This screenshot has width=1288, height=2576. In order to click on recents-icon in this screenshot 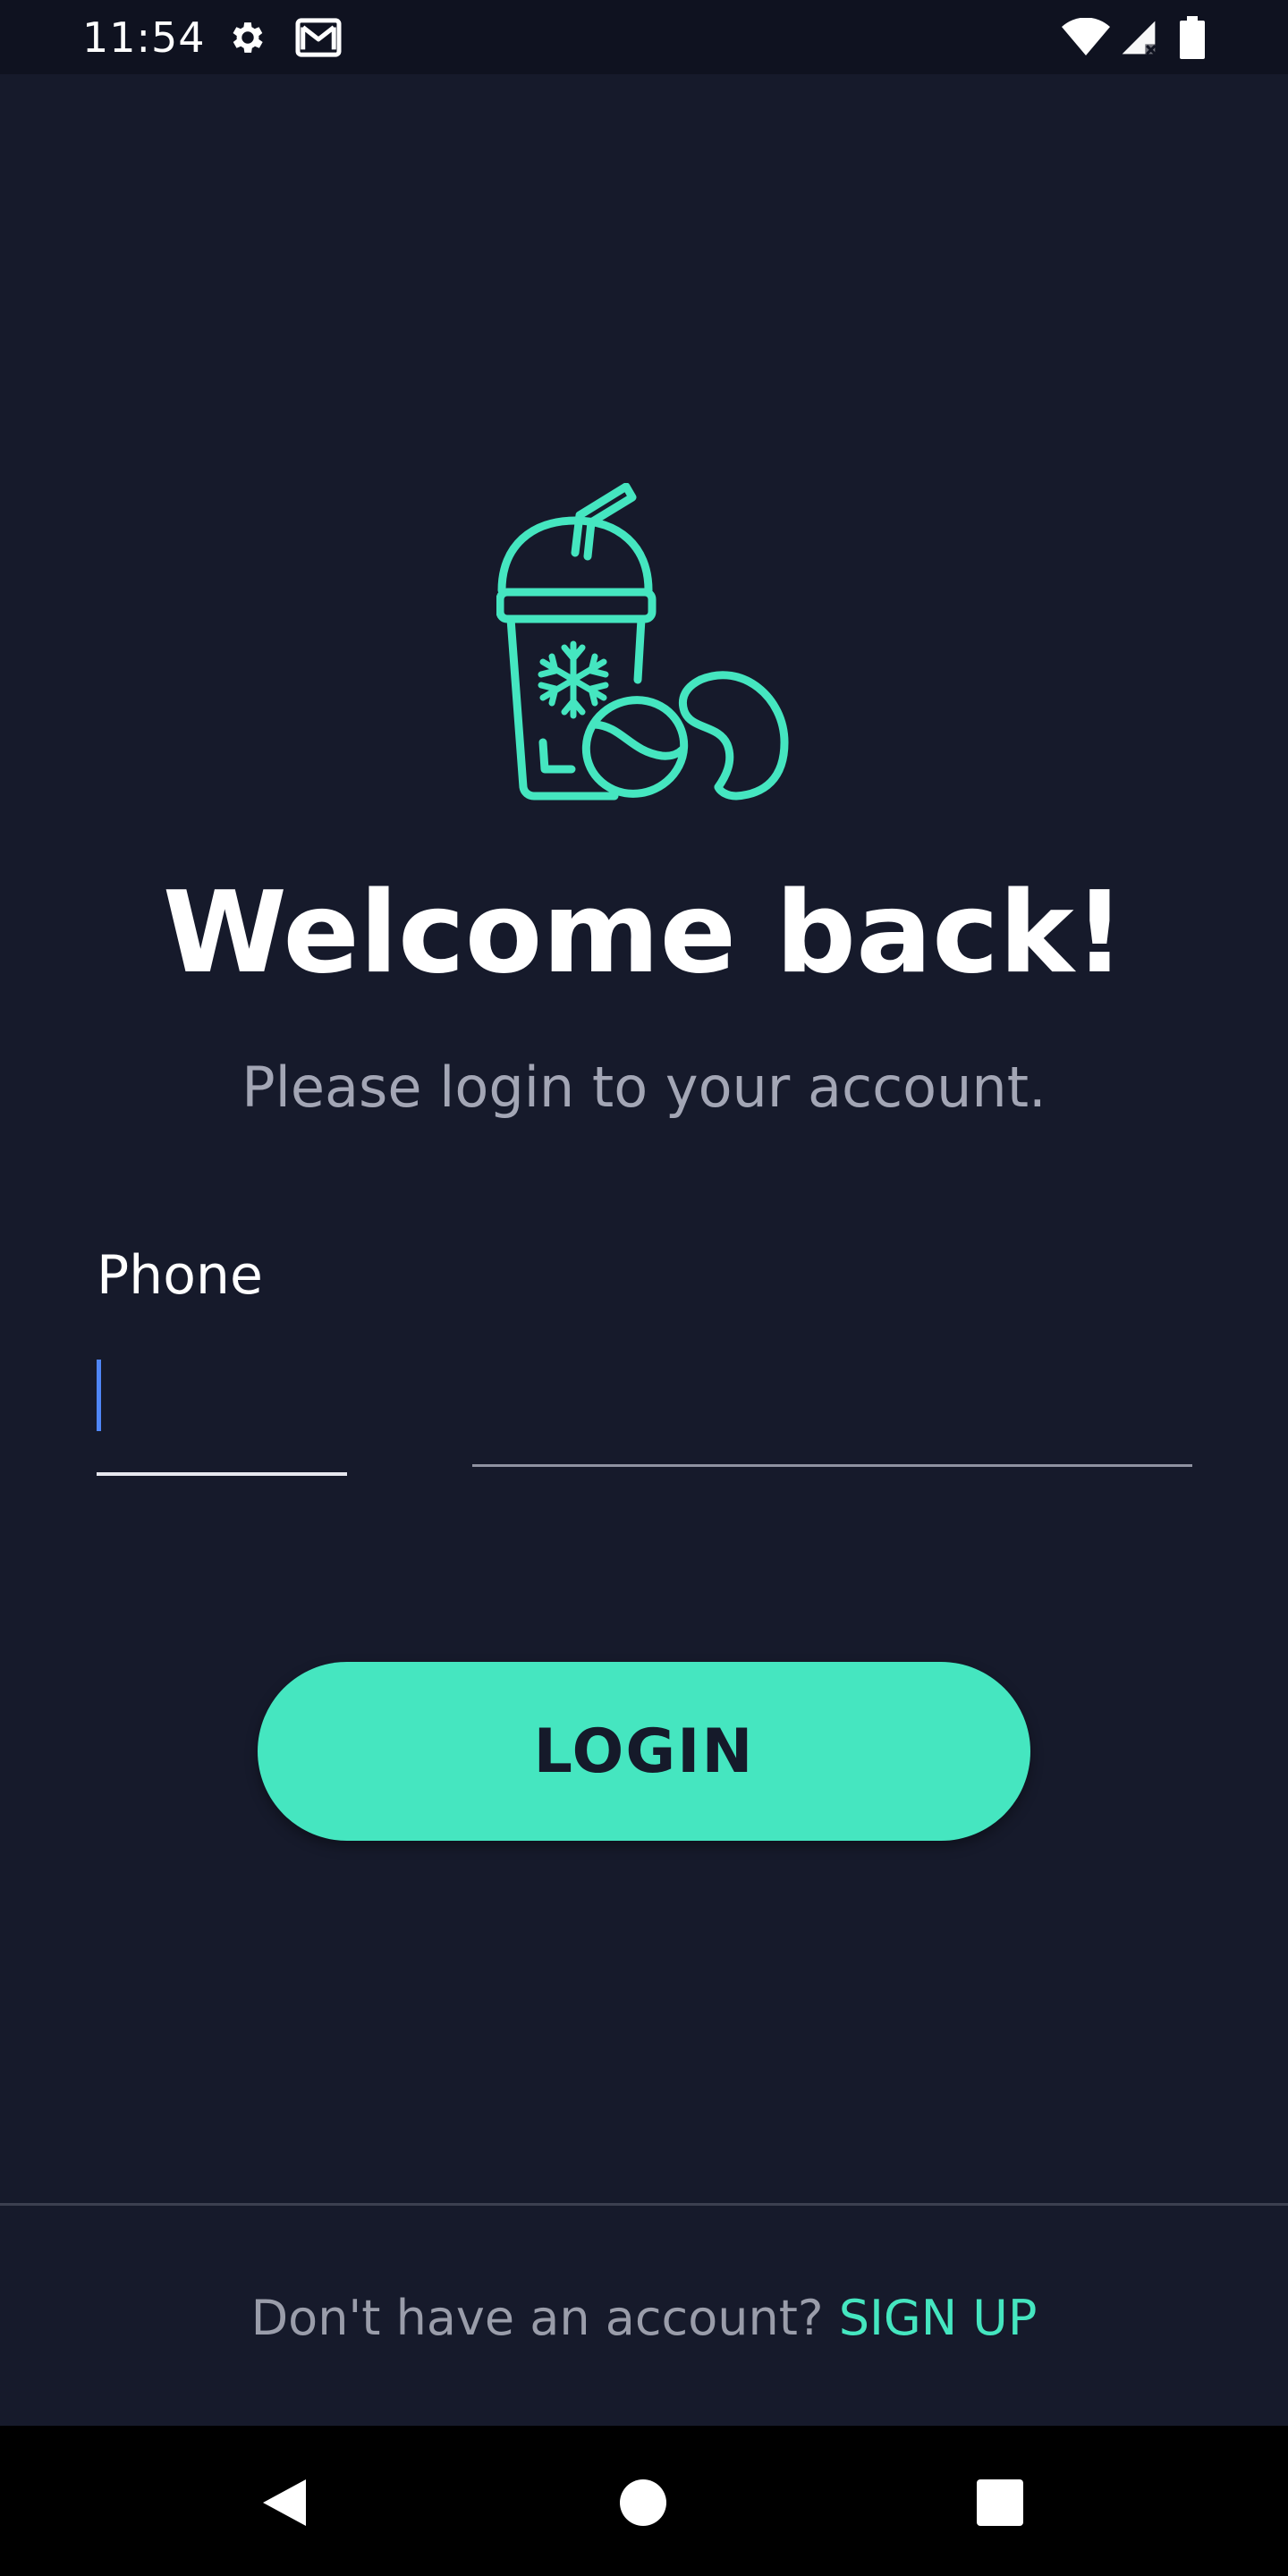, I will do `click(1000, 2502)`.